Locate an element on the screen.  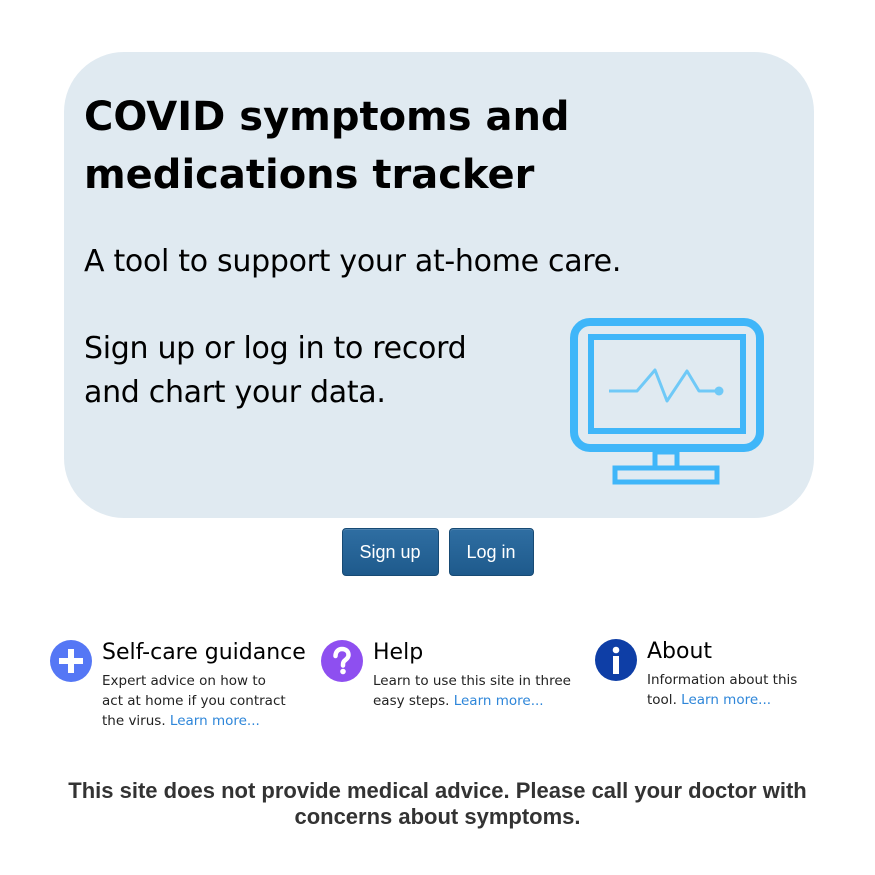
sign-up-button: Sign up is located at coordinates (390, 552).